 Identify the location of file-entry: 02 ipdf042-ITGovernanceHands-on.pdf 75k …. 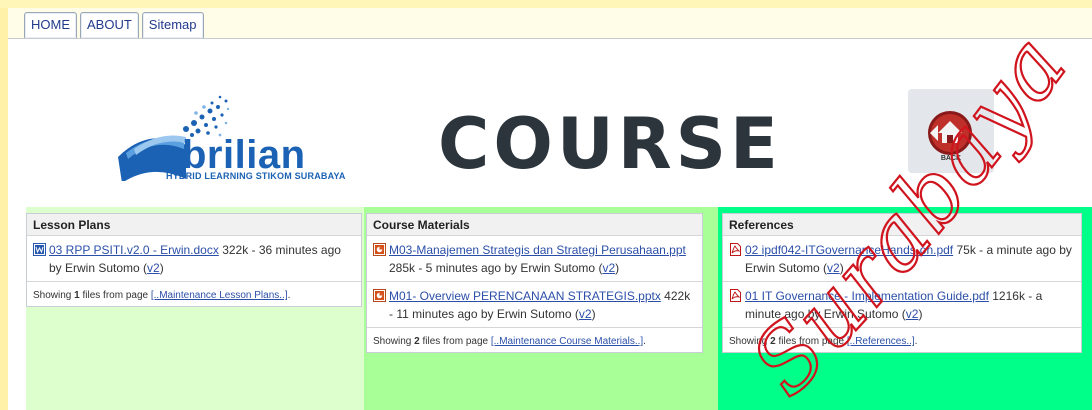
(902, 259).